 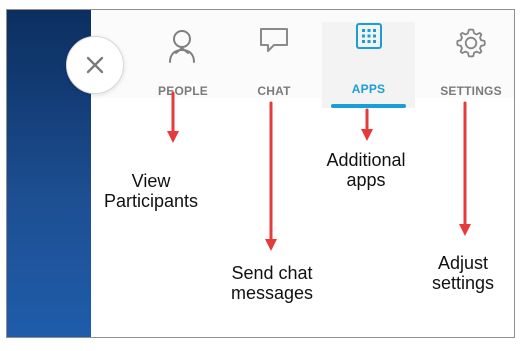 I want to click on apps-annotation-line-1: Additional, so click(x=366, y=160).